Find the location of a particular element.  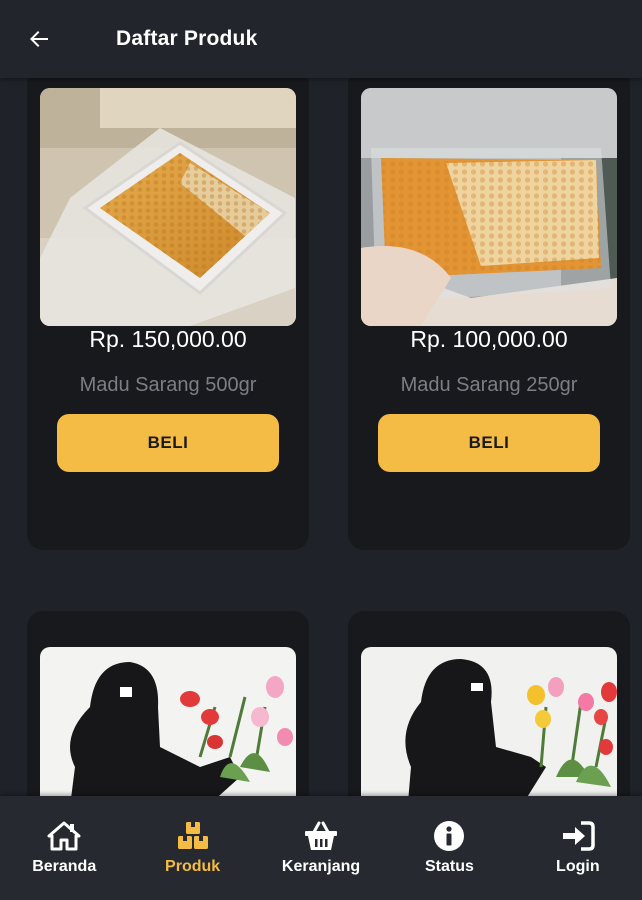

arrow-left-icon is located at coordinates (39, 39).